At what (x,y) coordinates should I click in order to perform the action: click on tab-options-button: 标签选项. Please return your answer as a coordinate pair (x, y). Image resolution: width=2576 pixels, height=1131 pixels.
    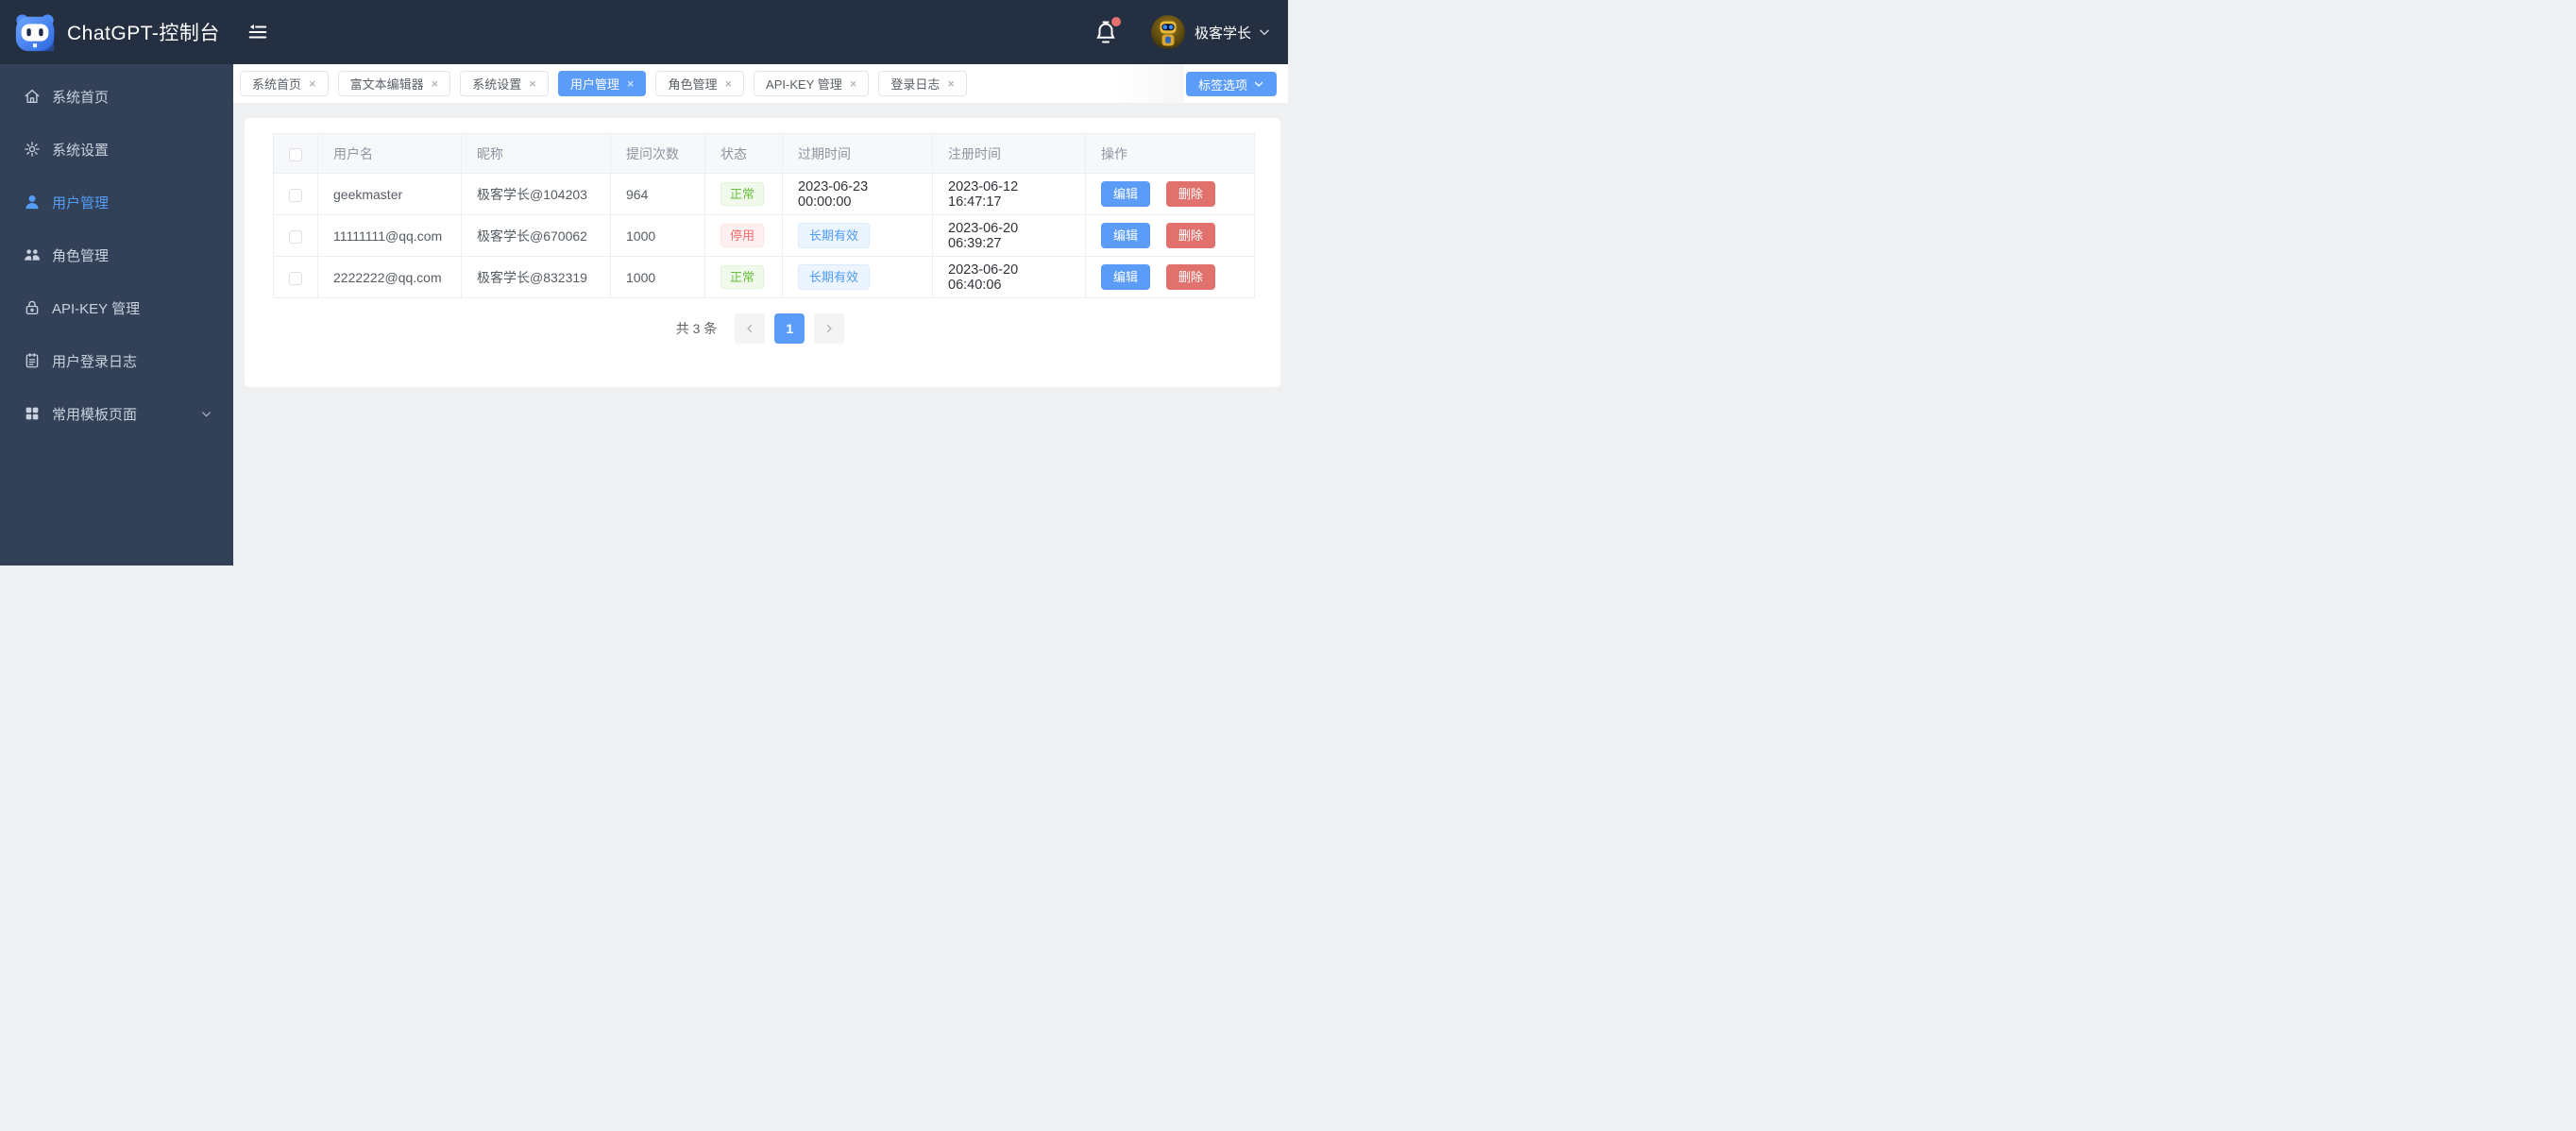
    Looking at the image, I should click on (1231, 84).